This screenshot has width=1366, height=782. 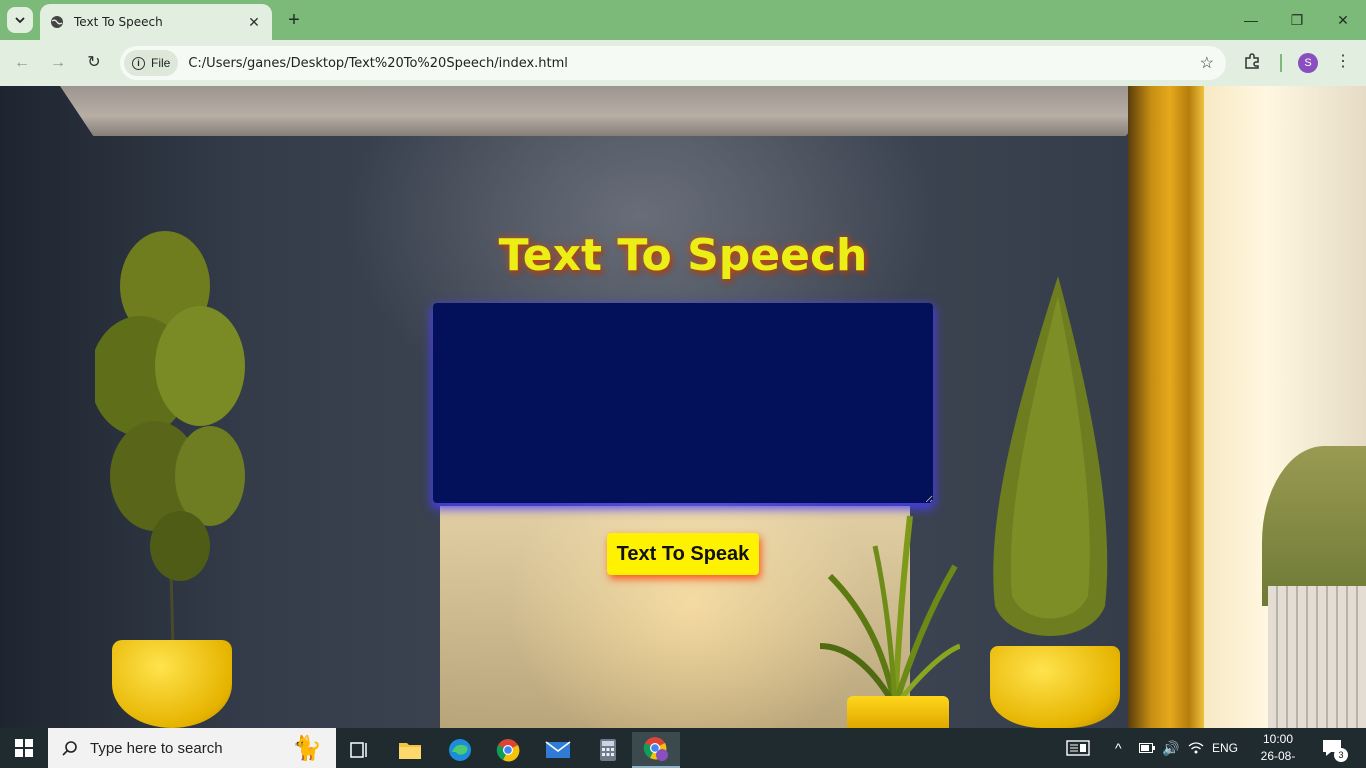 What do you see at coordinates (1055, 687) in the screenshot?
I see `right-pot` at bounding box center [1055, 687].